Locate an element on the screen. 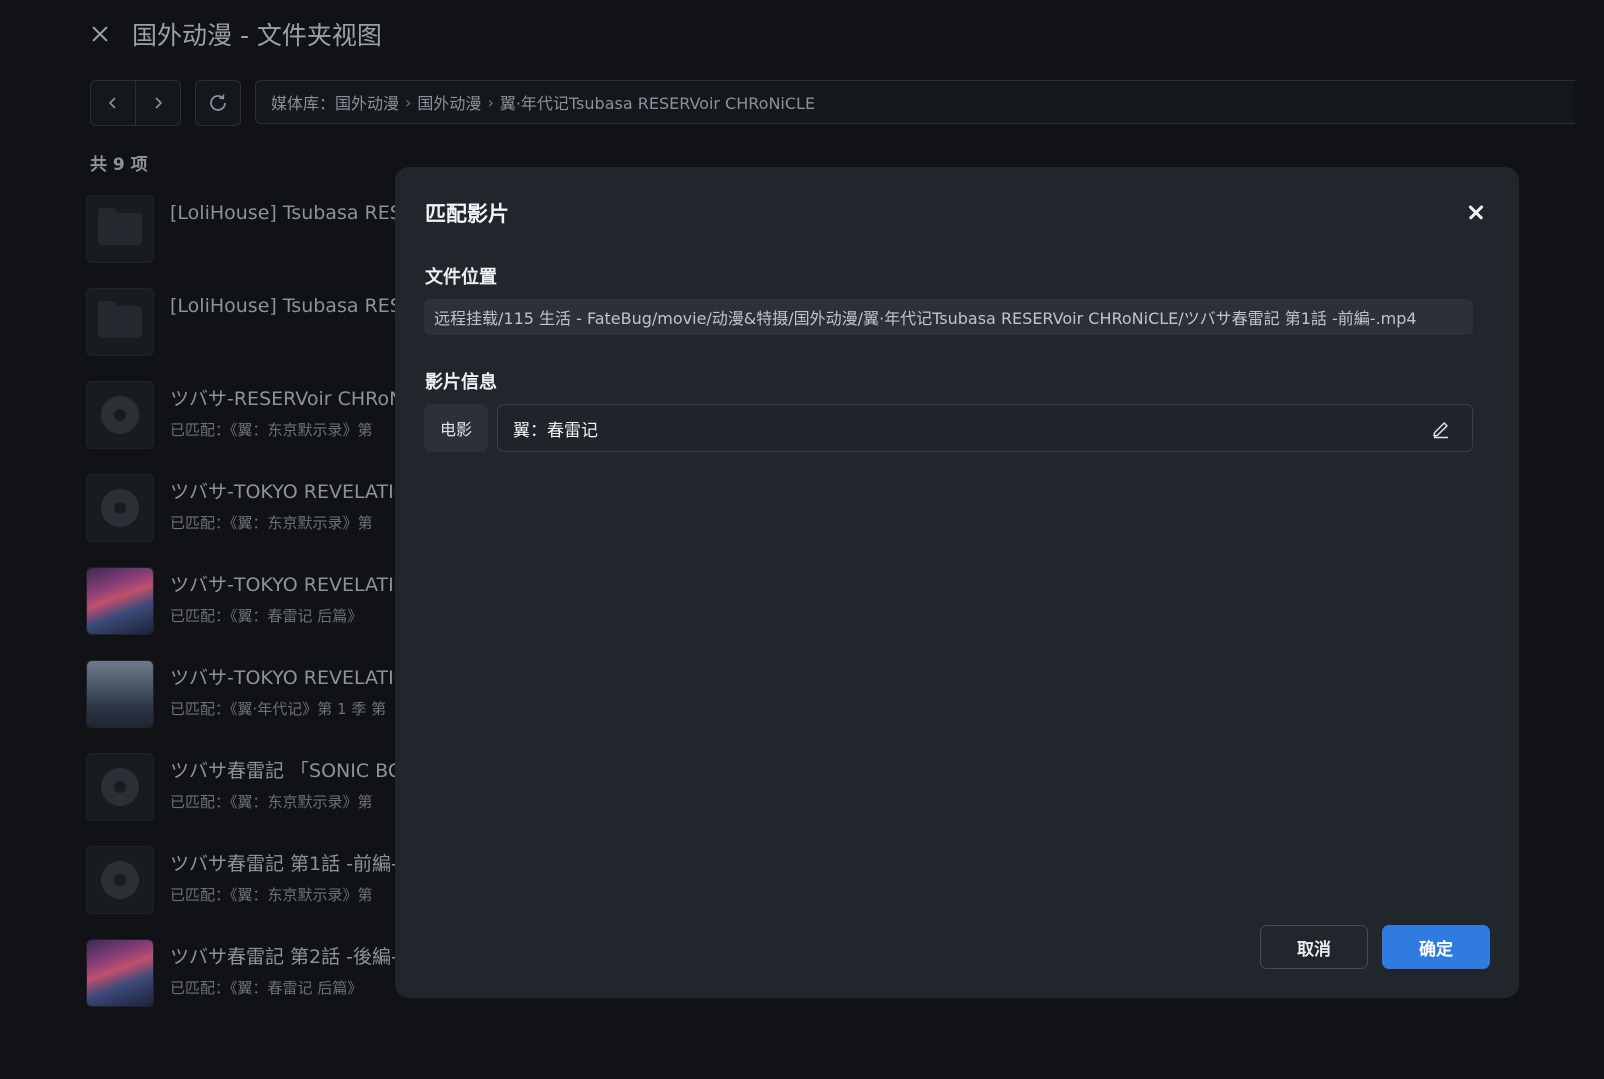 The height and width of the screenshot is (1079, 1604). breadcrumb-item: 媒体库：国外动漫 is located at coordinates (335, 102).